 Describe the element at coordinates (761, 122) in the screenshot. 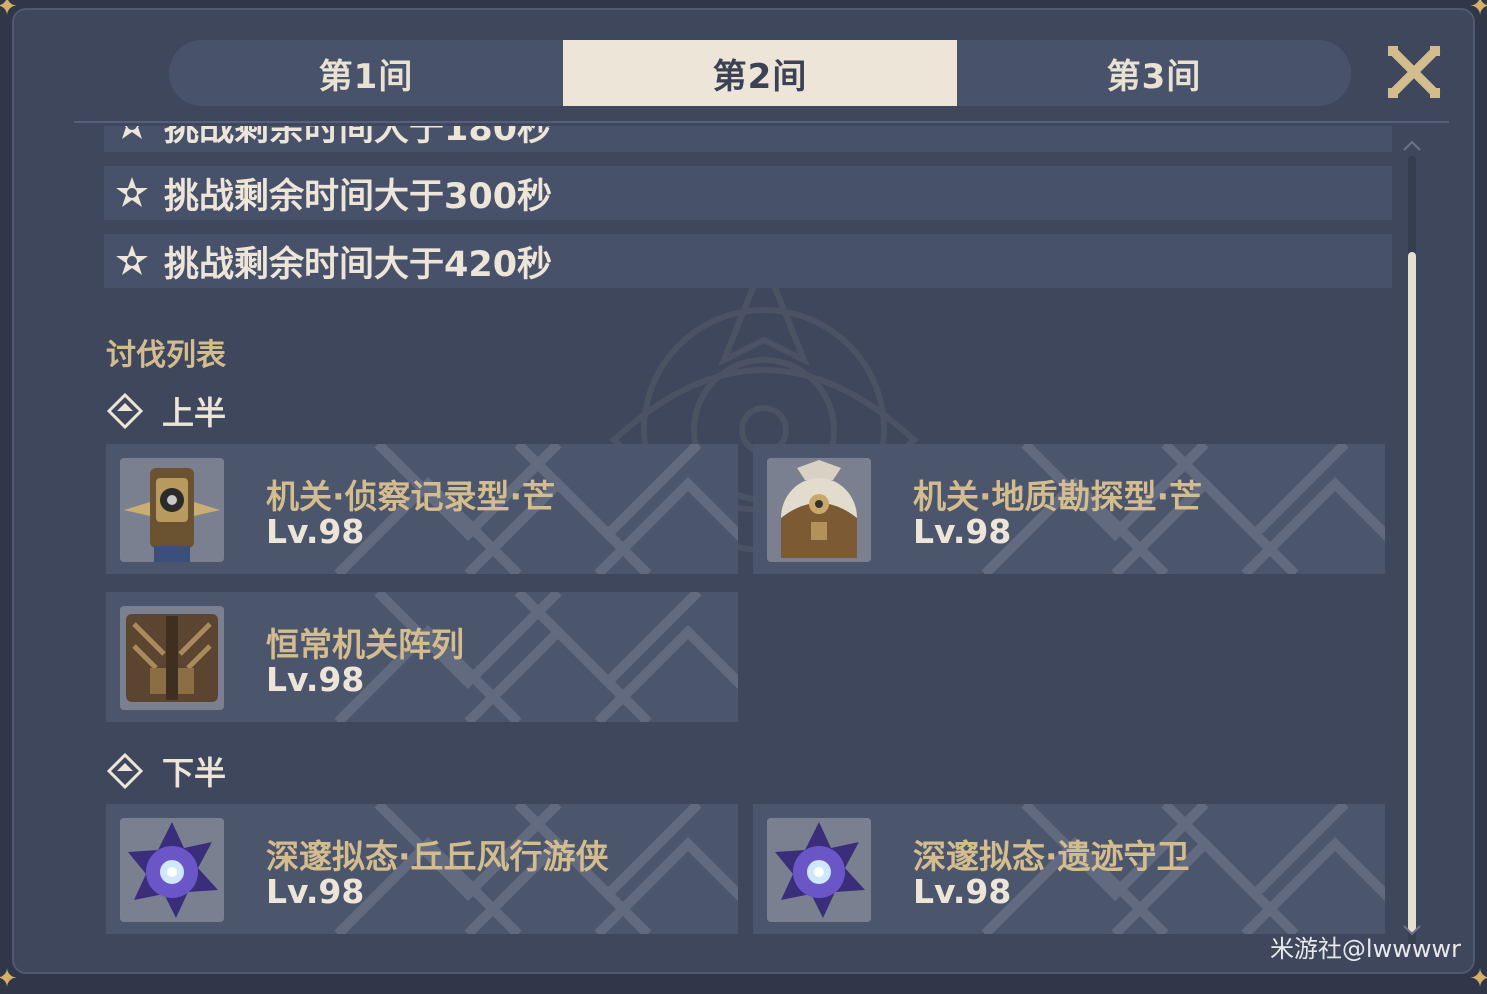

I see `header-divider` at that location.